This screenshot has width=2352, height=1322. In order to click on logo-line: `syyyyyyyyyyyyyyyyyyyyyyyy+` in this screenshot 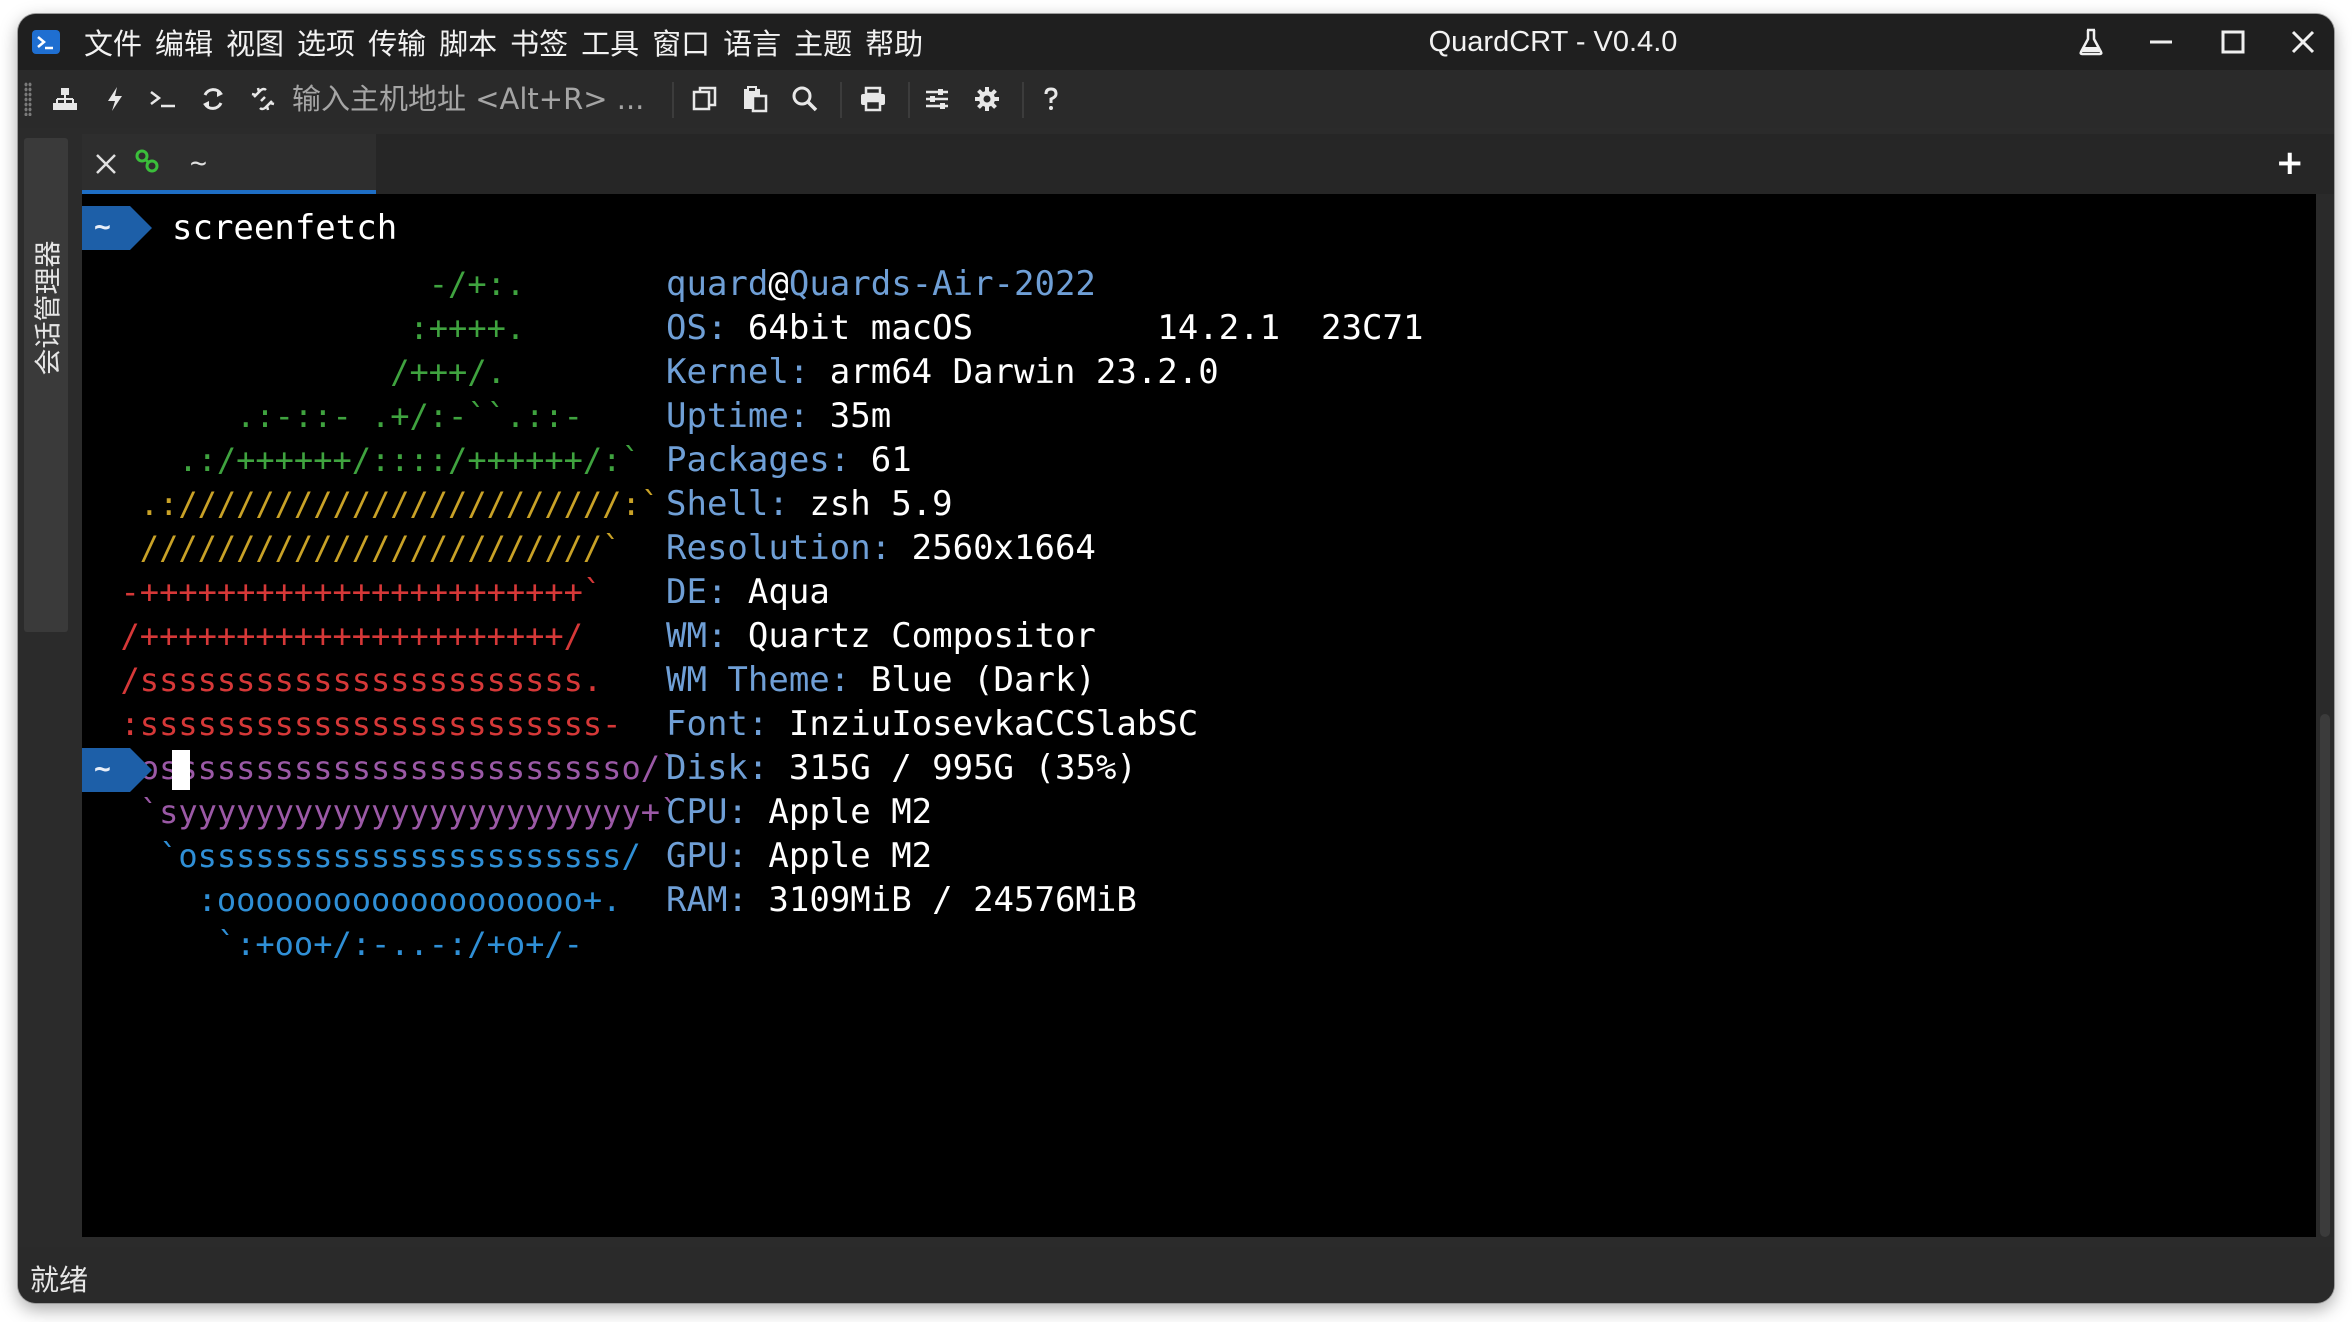, I will do `click(381, 812)`.